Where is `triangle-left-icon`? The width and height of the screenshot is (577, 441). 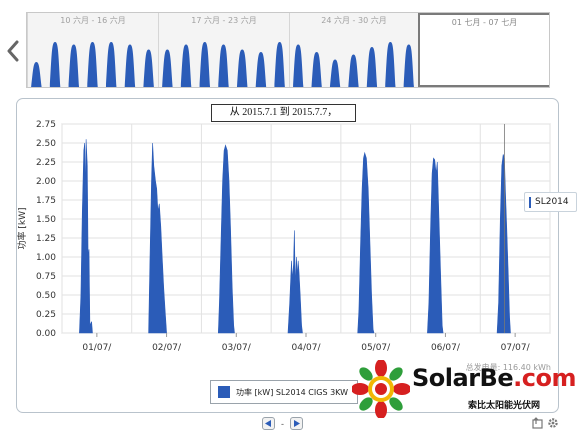 triangle-left-icon is located at coordinates (268, 423).